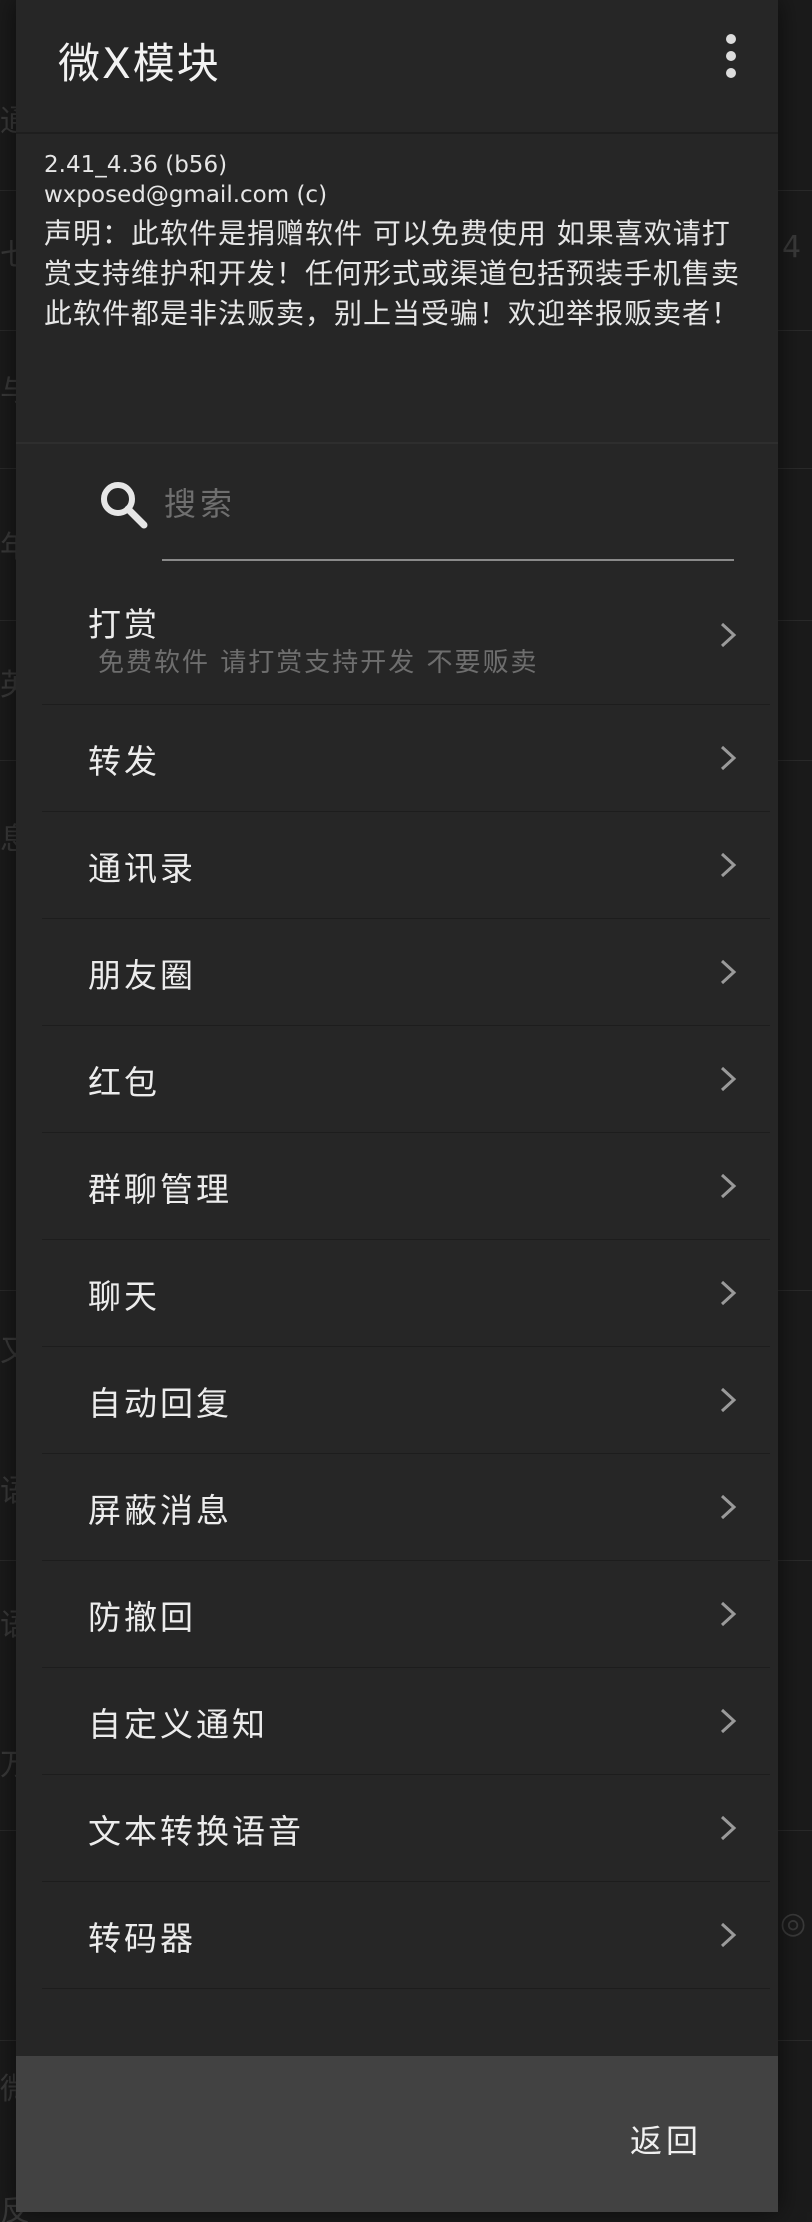 The image size is (812, 2222). Describe the element at coordinates (406, 636) in the screenshot. I see `menu-item-donate: 打赏 免费软件 请打赏支持开发 不要贩卖` at that location.